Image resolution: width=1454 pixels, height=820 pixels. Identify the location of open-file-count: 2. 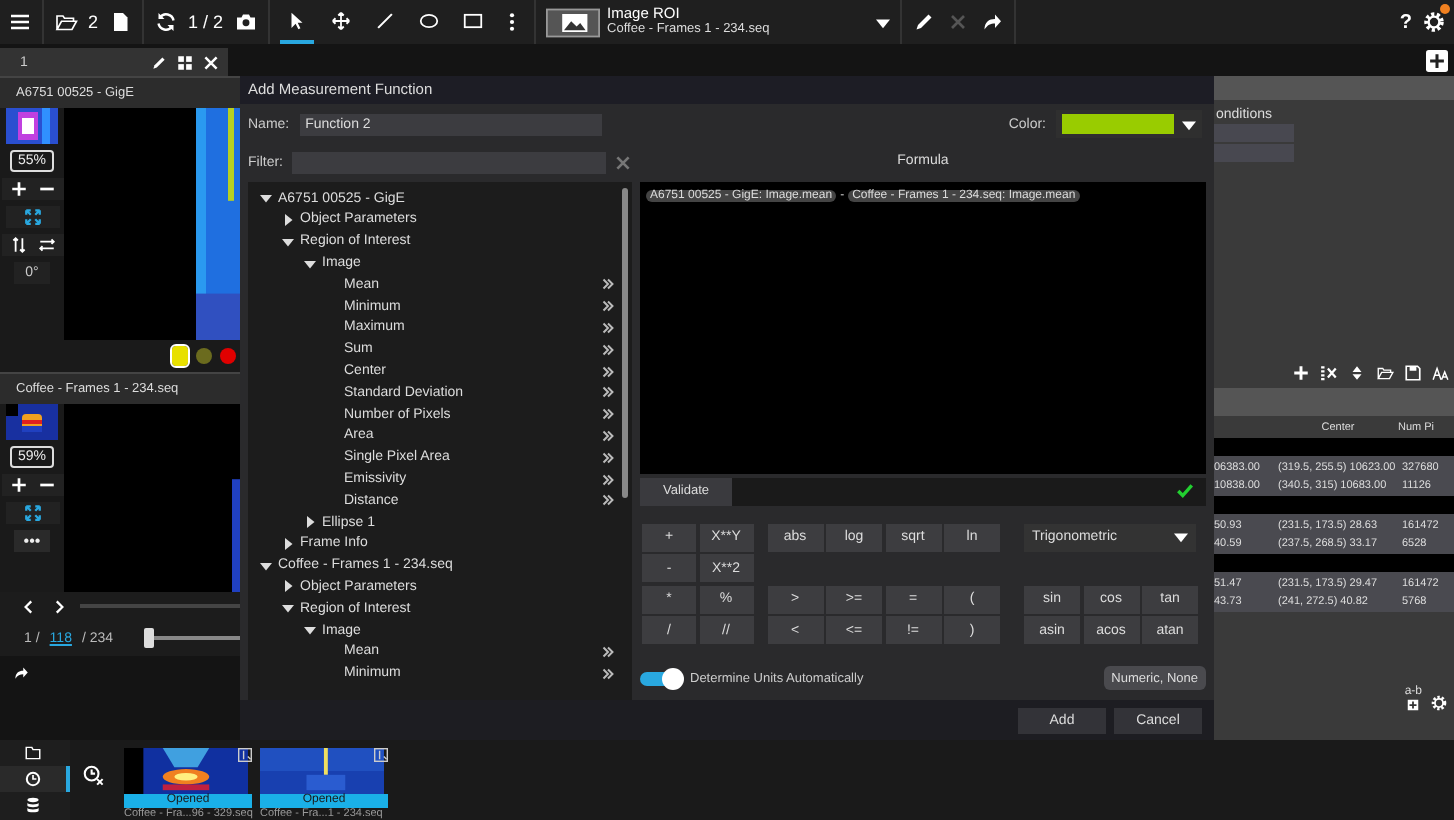
(93, 22).